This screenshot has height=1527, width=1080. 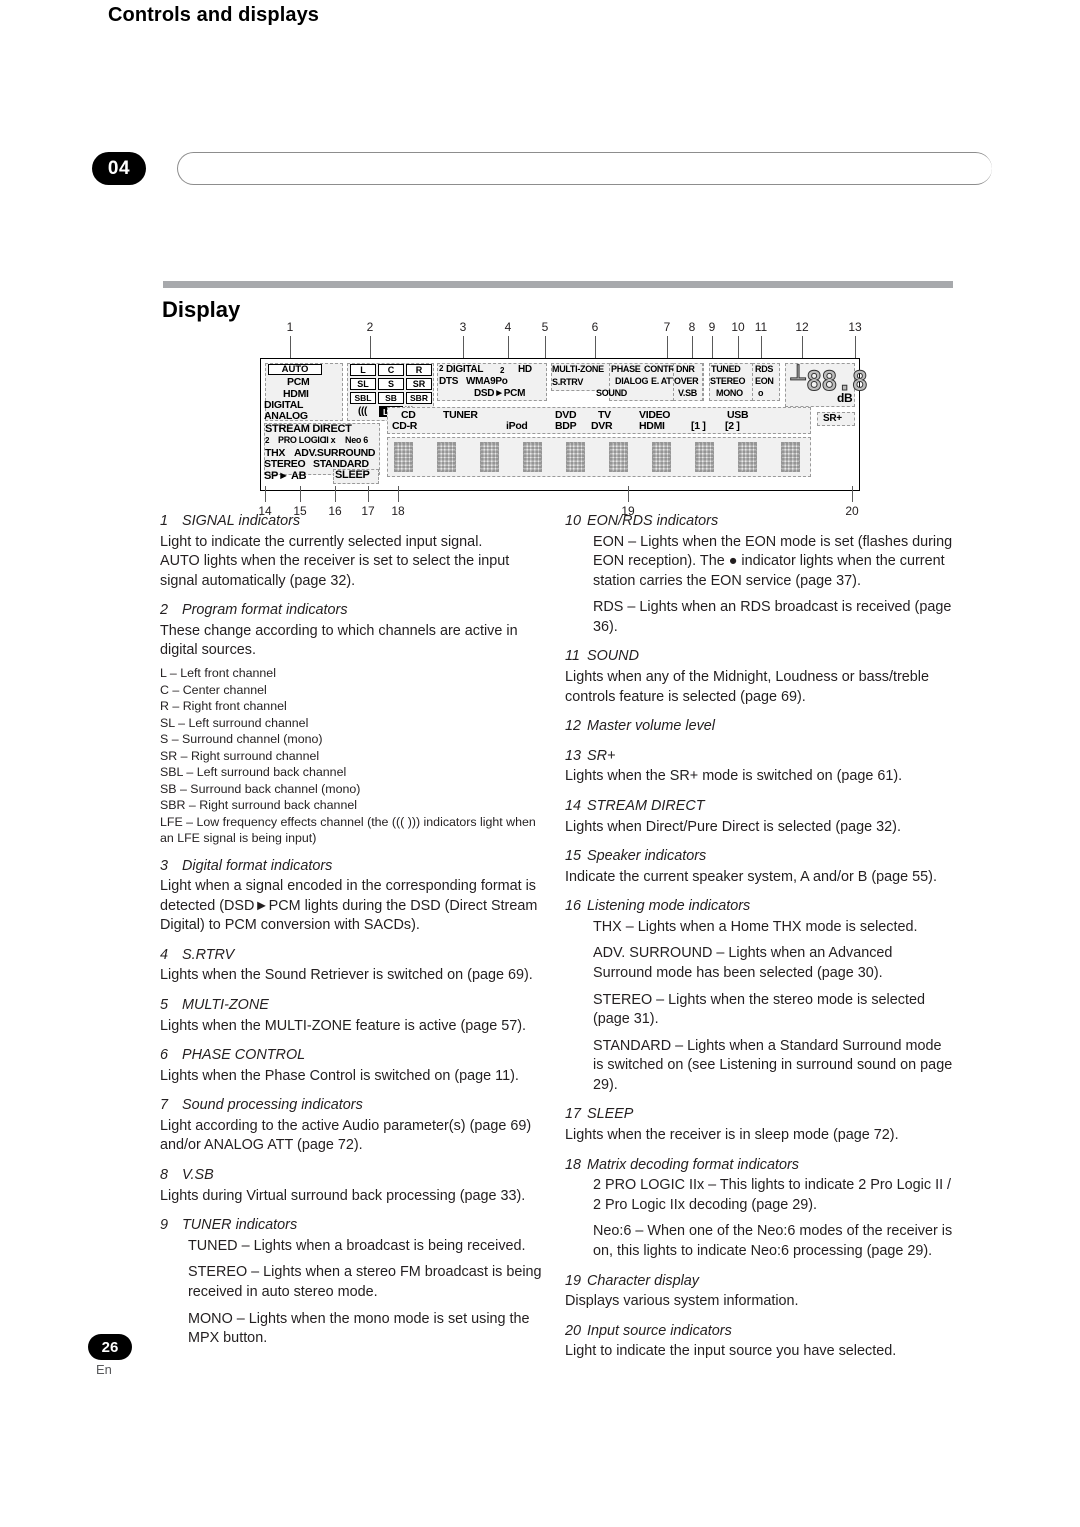 I want to click on entry-18-number: 18, so click(x=573, y=1164).